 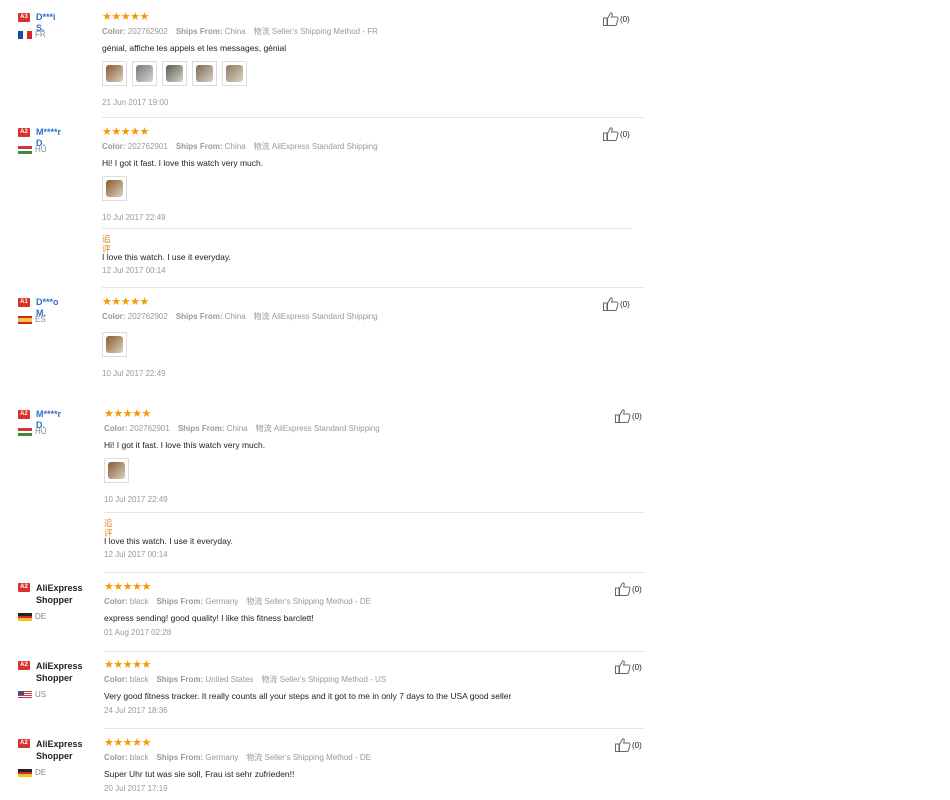 I want to click on review-date: 20 Jul 2017 17:19, so click(x=136, y=788).